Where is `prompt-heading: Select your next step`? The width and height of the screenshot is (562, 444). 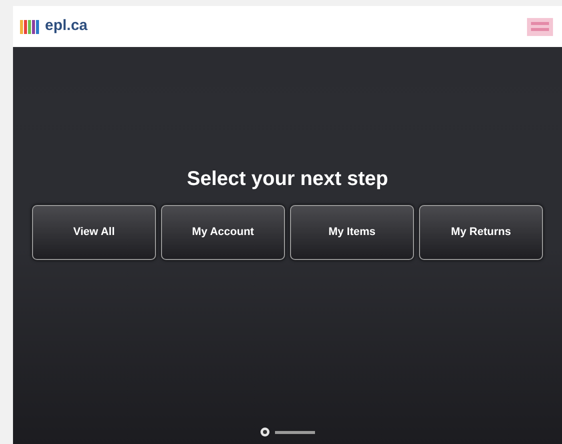 prompt-heading: Select your next step is located at coordinates (287, 179).